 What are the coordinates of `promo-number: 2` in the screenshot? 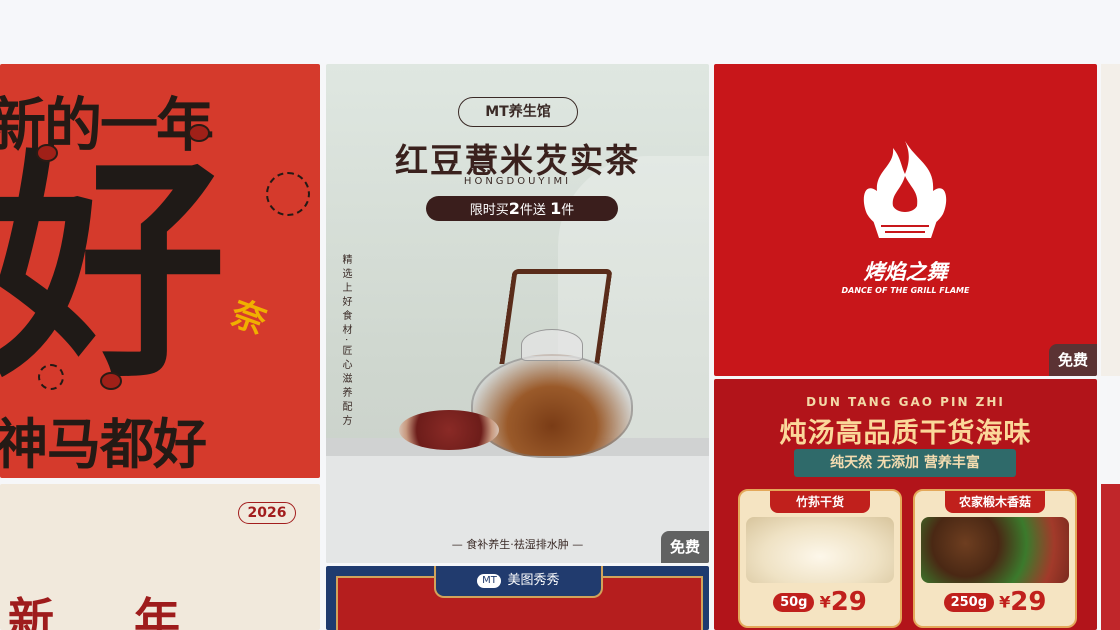 It's located at (514, 208).